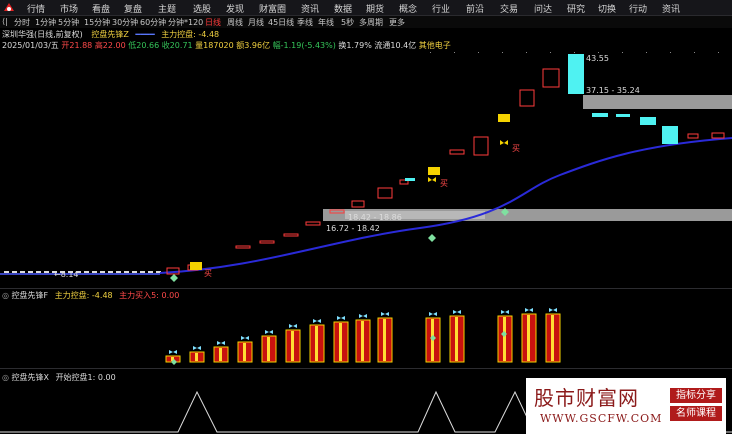 The height and width of the screenshot is (434, 732). What do you see at coordinates (83, 295) in the screenshot?
I see `panel2-field1: 主力控盘: -4.48` at bounding box center [83, 295].